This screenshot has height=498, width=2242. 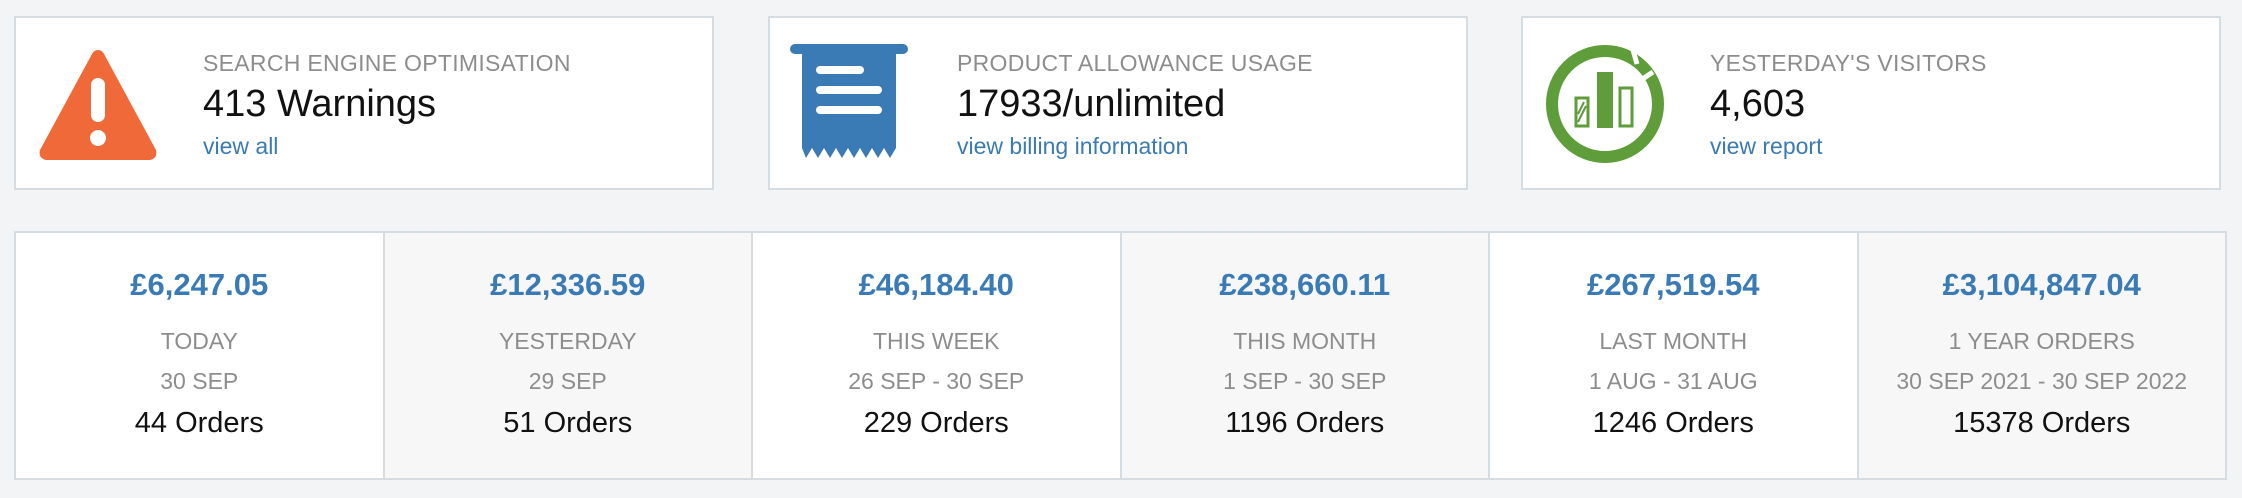 What do you see at coordinates (98, 104) in the screenshot?
I see `warning-triangle-icon` at bounding box center [98, 104].